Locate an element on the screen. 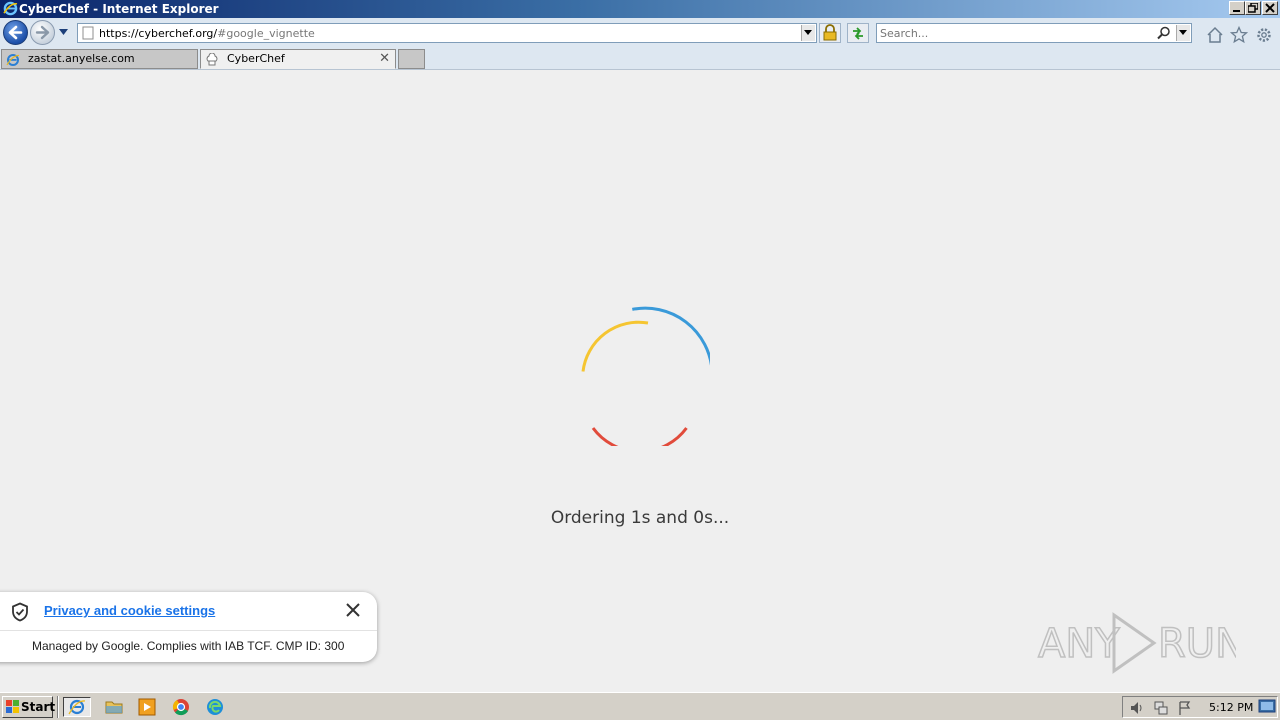 The image size is (1280, 720). url-fragment: #google_vignette is located at coordinates (266, 33).